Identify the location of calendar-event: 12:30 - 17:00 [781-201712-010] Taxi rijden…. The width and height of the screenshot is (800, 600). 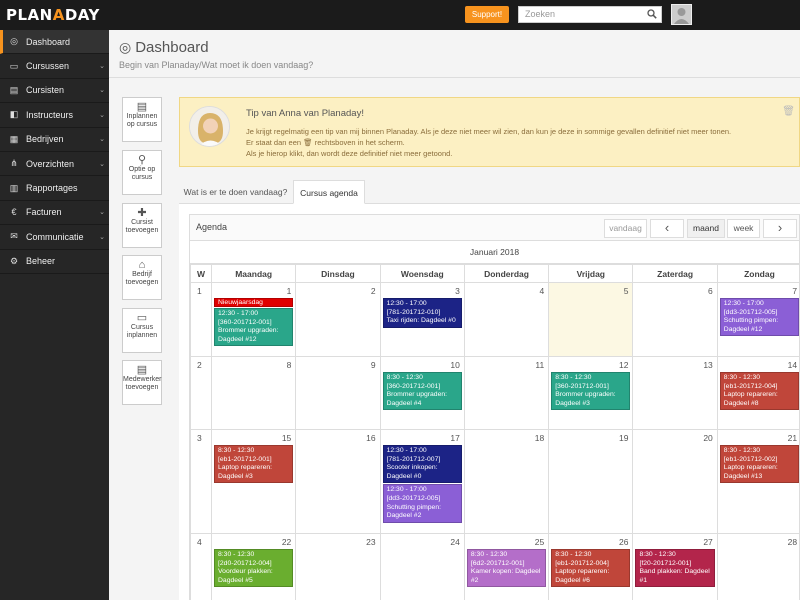
(422, 313).